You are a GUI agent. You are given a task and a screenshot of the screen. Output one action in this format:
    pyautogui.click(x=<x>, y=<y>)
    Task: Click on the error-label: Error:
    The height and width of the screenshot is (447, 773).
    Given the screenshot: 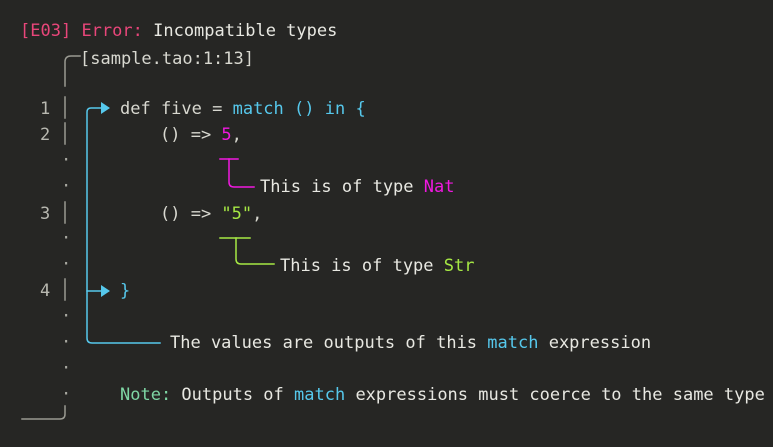 What is the action you would take?
    pyautogui.click(x=112, y=31)
    